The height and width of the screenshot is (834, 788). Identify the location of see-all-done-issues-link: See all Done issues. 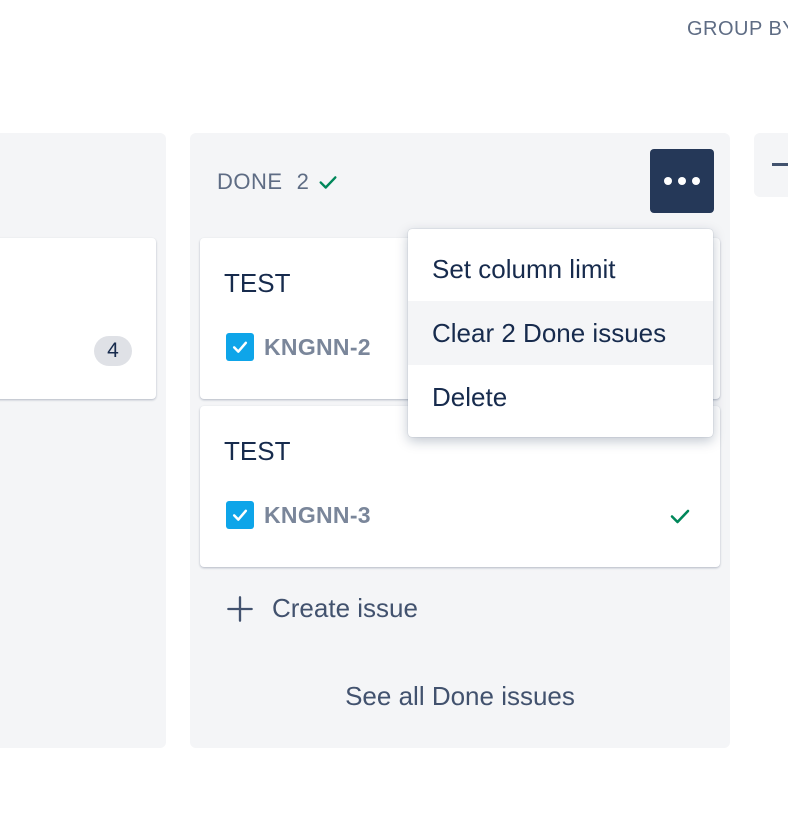
(460, 696).